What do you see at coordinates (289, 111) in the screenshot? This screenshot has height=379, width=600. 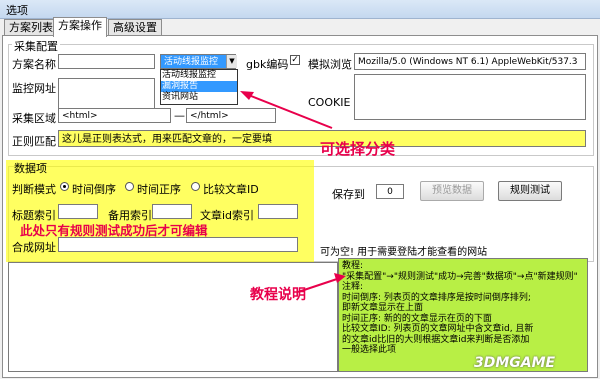 I see `arrow-to-dropdown` at bounding box center [289, 111].